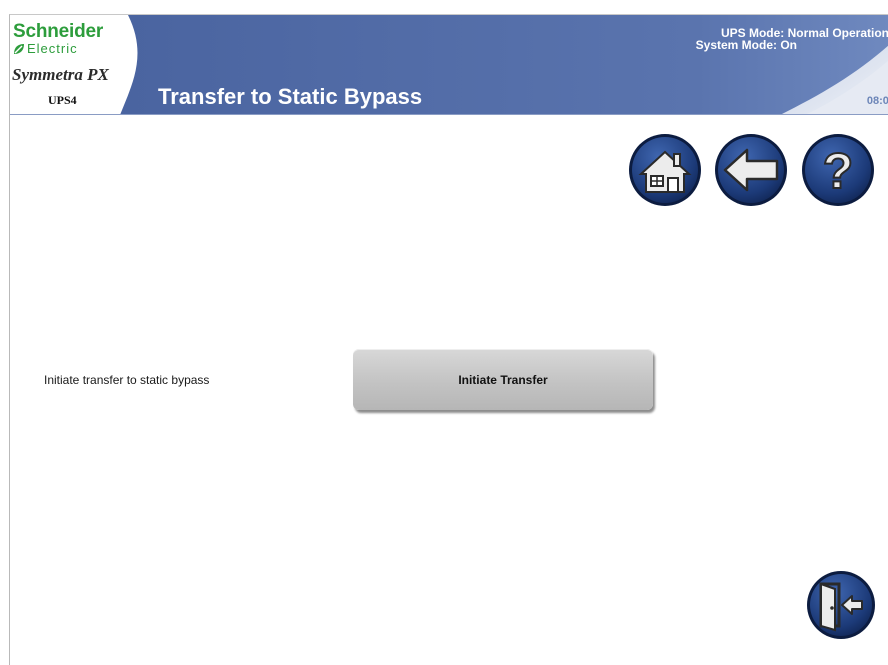 The height and width of the screenshot is (665, 888). I want to click on help-button: ?, so click(838, 170).